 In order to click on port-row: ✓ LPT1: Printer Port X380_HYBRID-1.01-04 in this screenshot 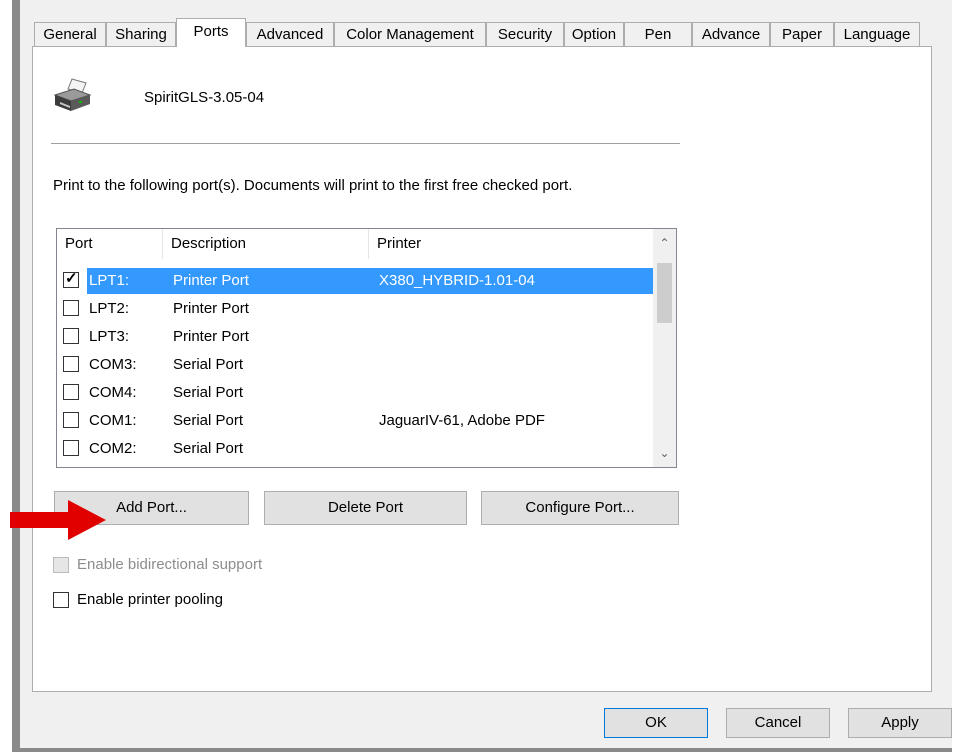, I will do `click(355, 281)`.